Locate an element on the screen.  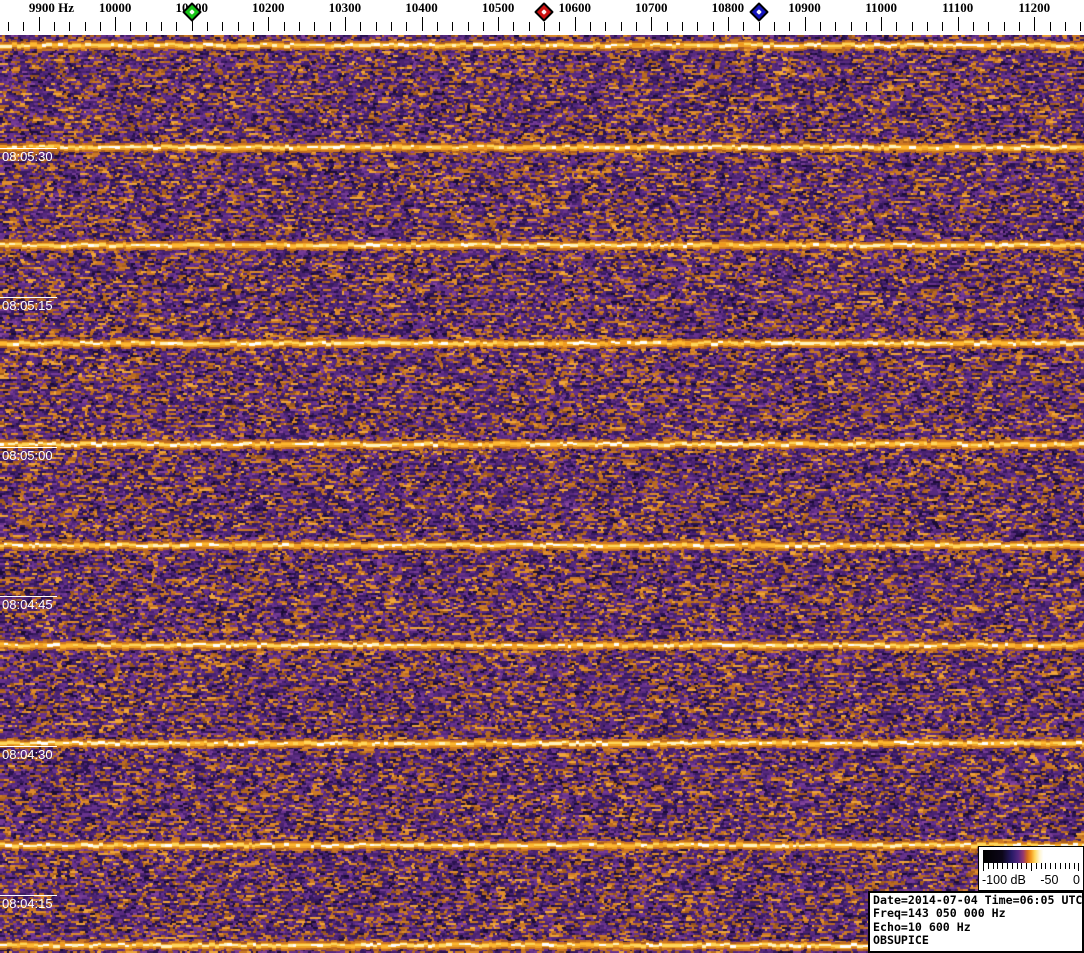
frequency-marker-blue-diamond is located at coordinates (758, 12).